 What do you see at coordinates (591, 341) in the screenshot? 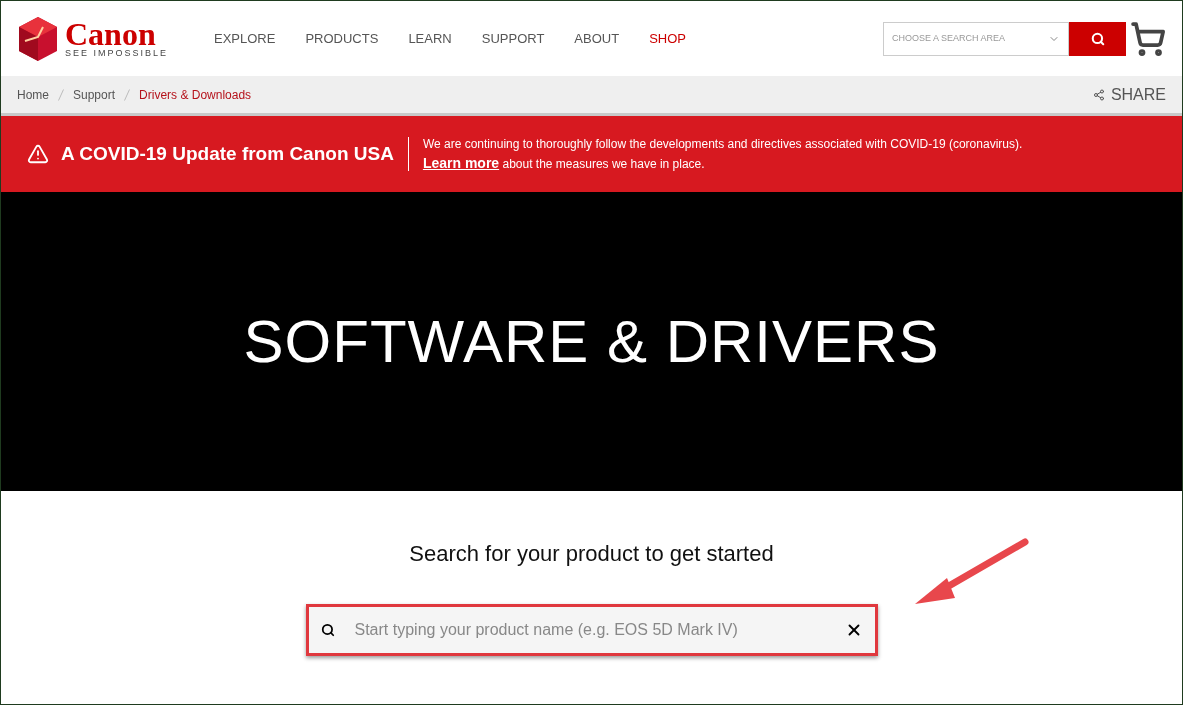
I see `hero-title: SOFTWARE & DRIVERS` at bounding box center [591, 341].